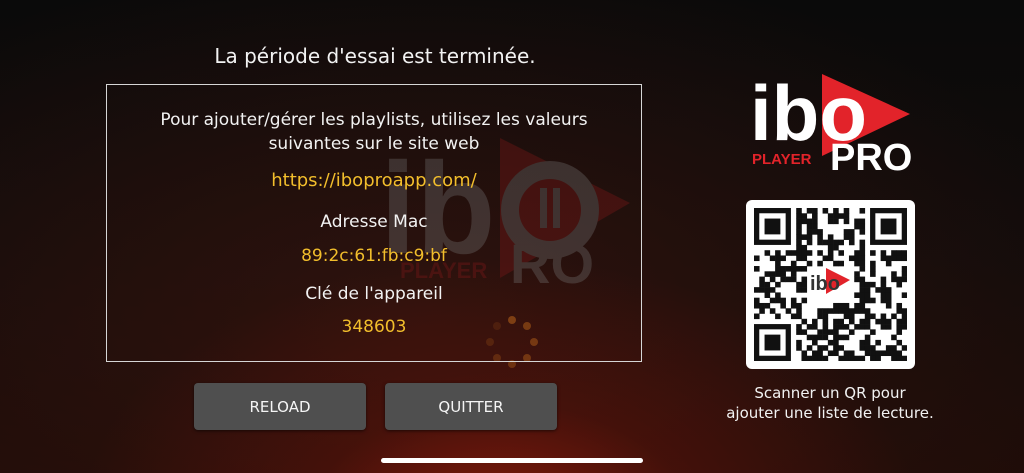 Image resolution: width=1024 pixels, height=473 pixels. What do you see at coordinates (375, 56) in the screenshot?
I see `trial-ended-title: La période d'essai est terminée.` at bounding box center [375, 56].